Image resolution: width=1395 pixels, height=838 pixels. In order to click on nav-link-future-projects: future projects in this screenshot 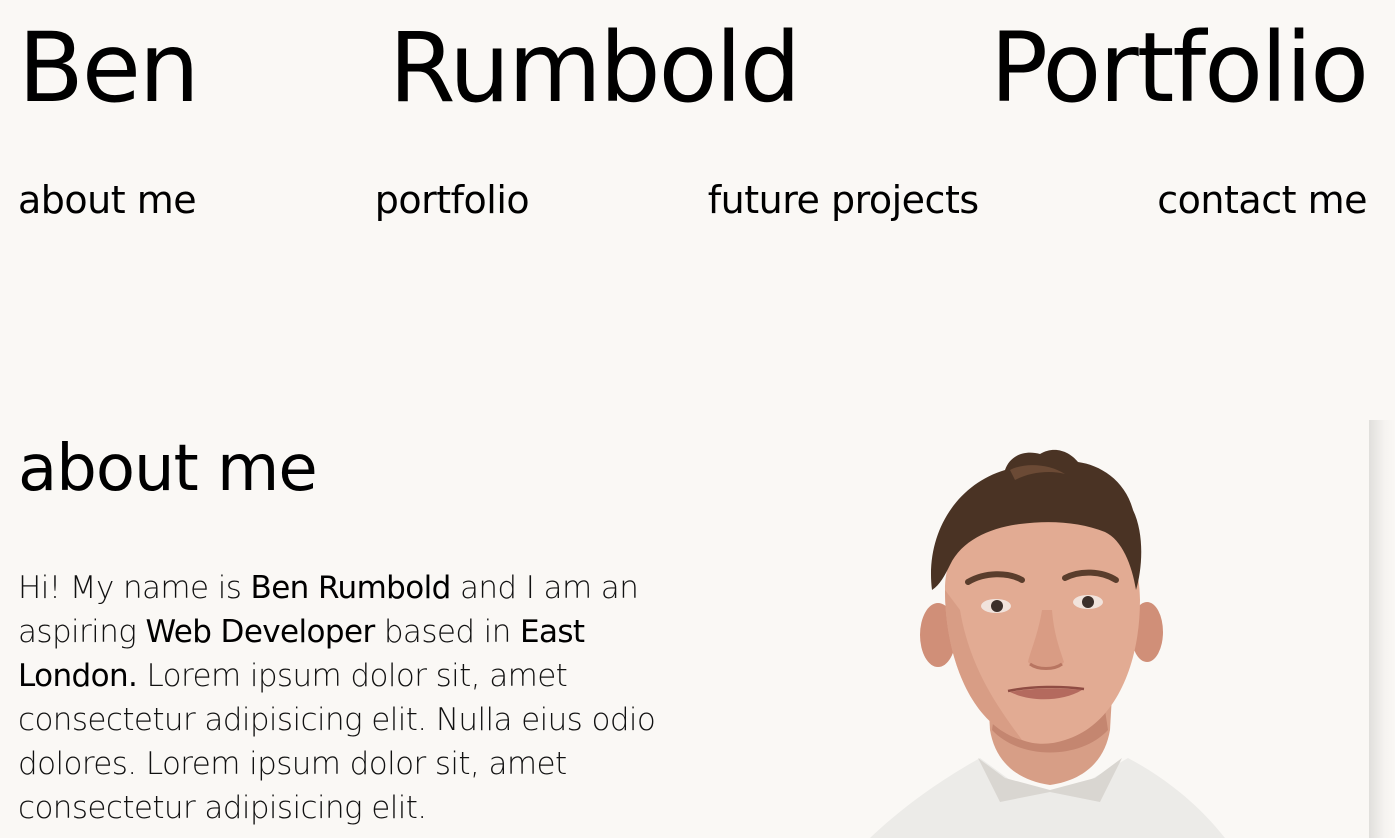, I will do `click(843, 200)`.